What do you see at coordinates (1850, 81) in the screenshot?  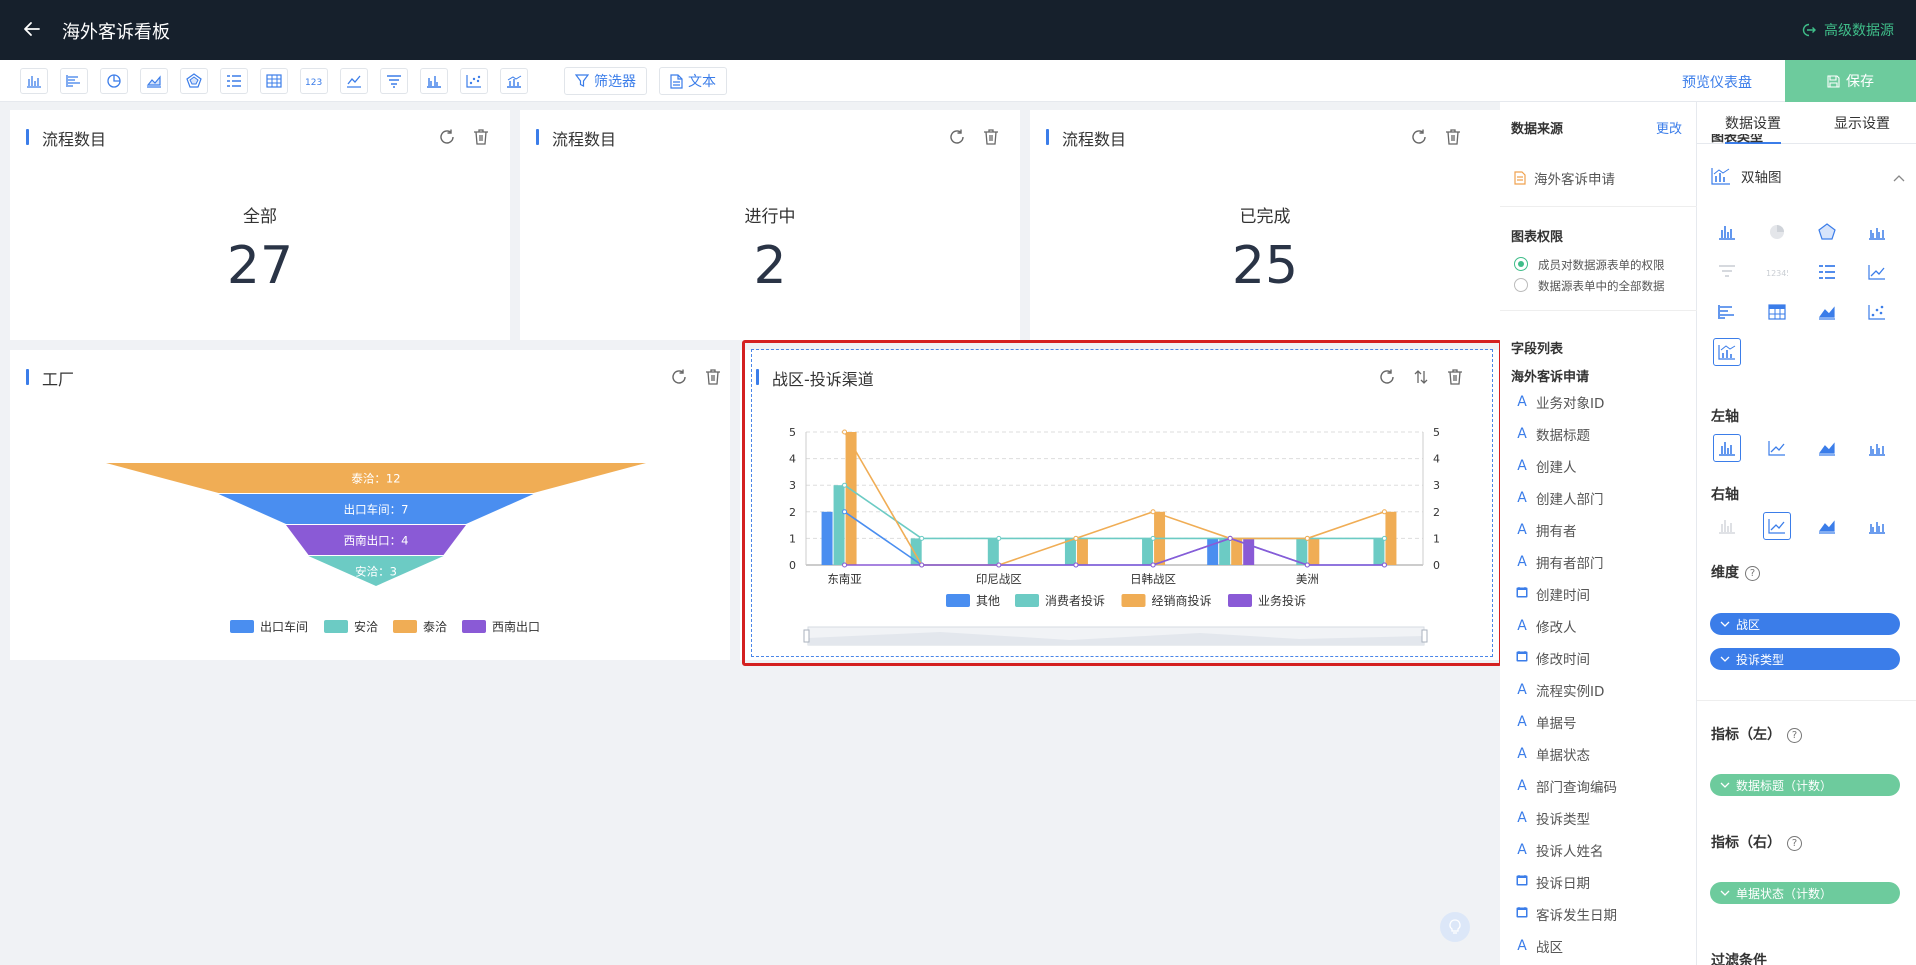 I see `save-button: 保存` at bounding box center [1850, 81].